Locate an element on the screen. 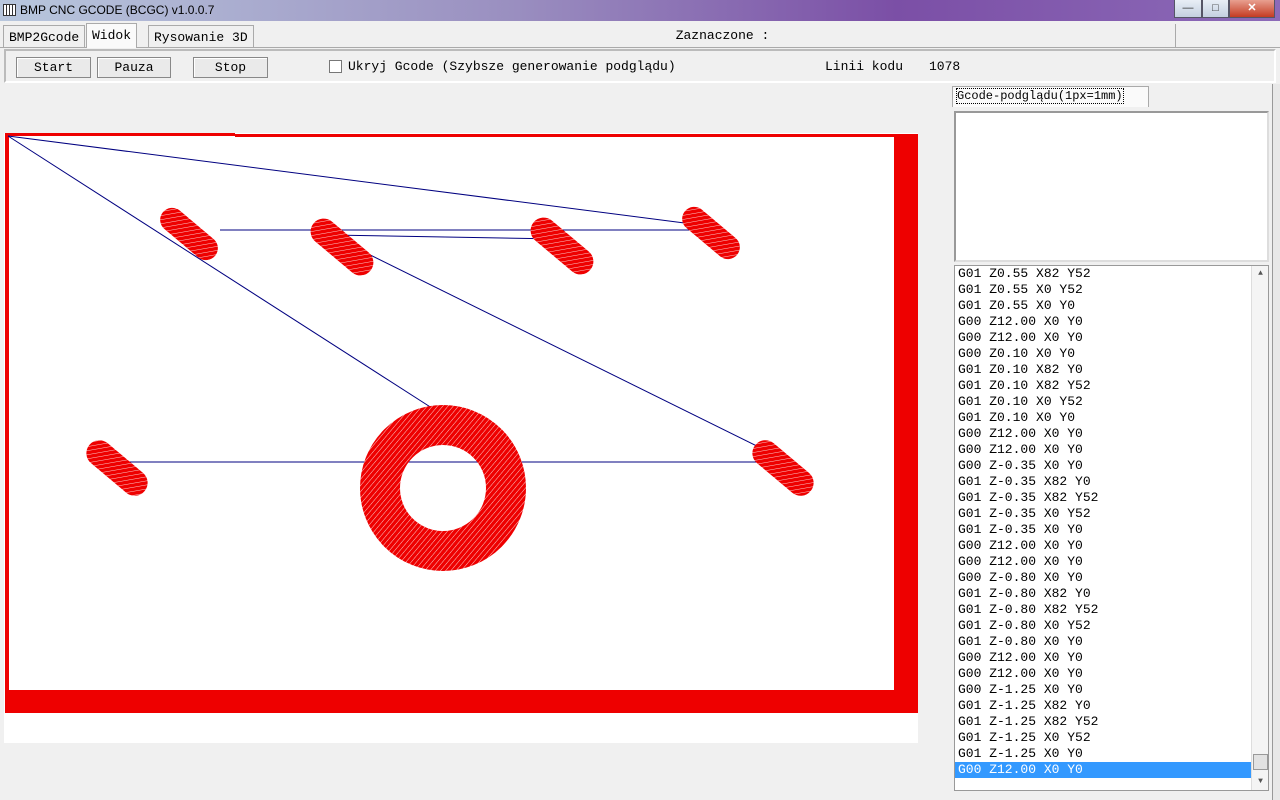 This screenshot has height=800, width=1280. scrollbar: ▲ ▼ is located at coordinates (1259, 528).